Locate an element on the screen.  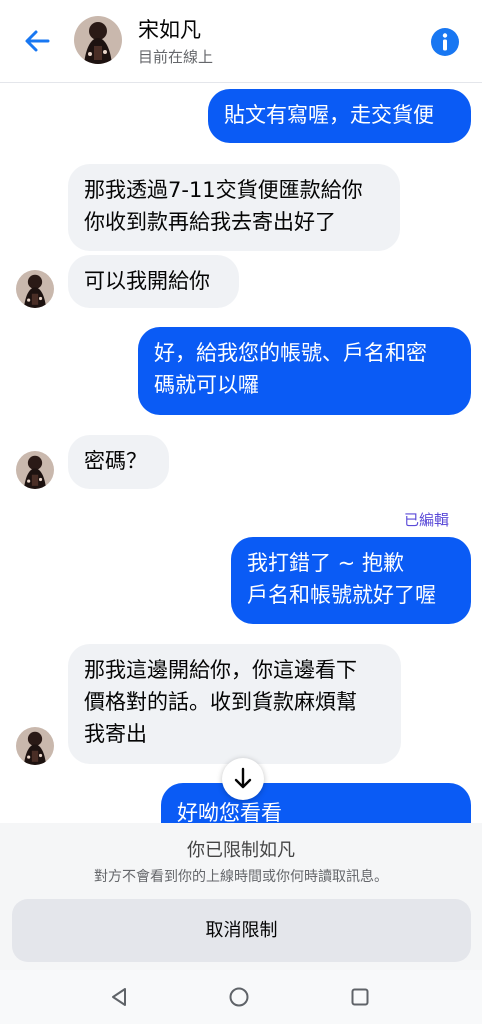
message-text: 可以我開給你 is located at coordinates (147, 281).